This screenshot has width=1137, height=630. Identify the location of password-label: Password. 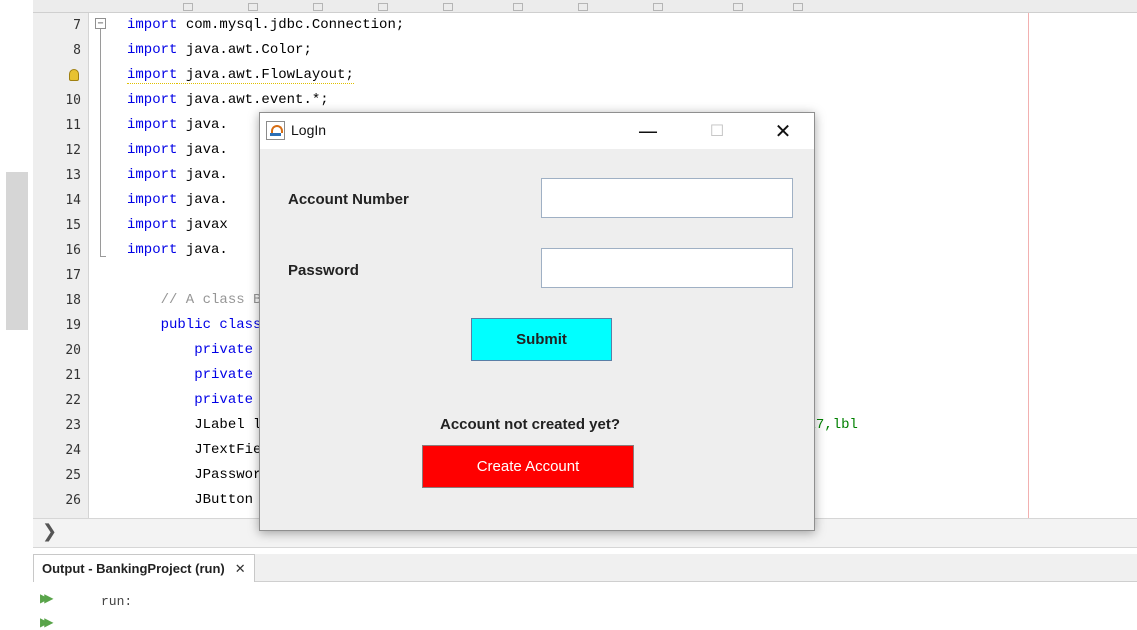
(323, 270).